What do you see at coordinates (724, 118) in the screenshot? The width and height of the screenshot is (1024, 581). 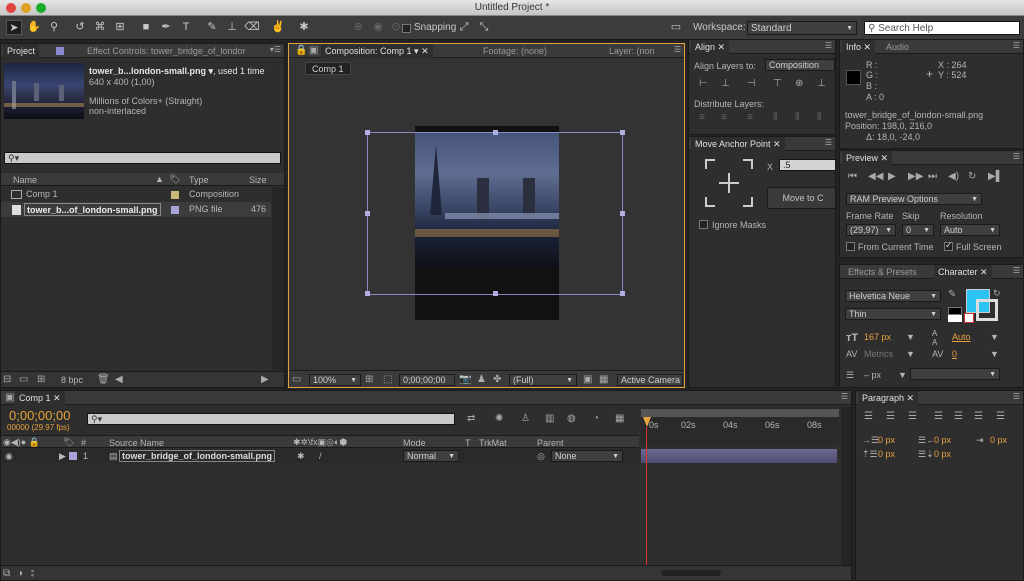 I see `distribute-center-icon: ≡` at bounding box center [724, 118].